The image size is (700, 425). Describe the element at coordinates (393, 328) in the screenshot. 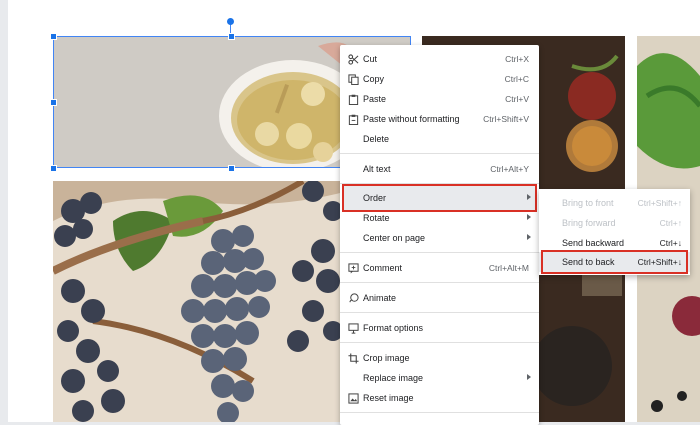

I see `menu-item-label: Format options` at that location.